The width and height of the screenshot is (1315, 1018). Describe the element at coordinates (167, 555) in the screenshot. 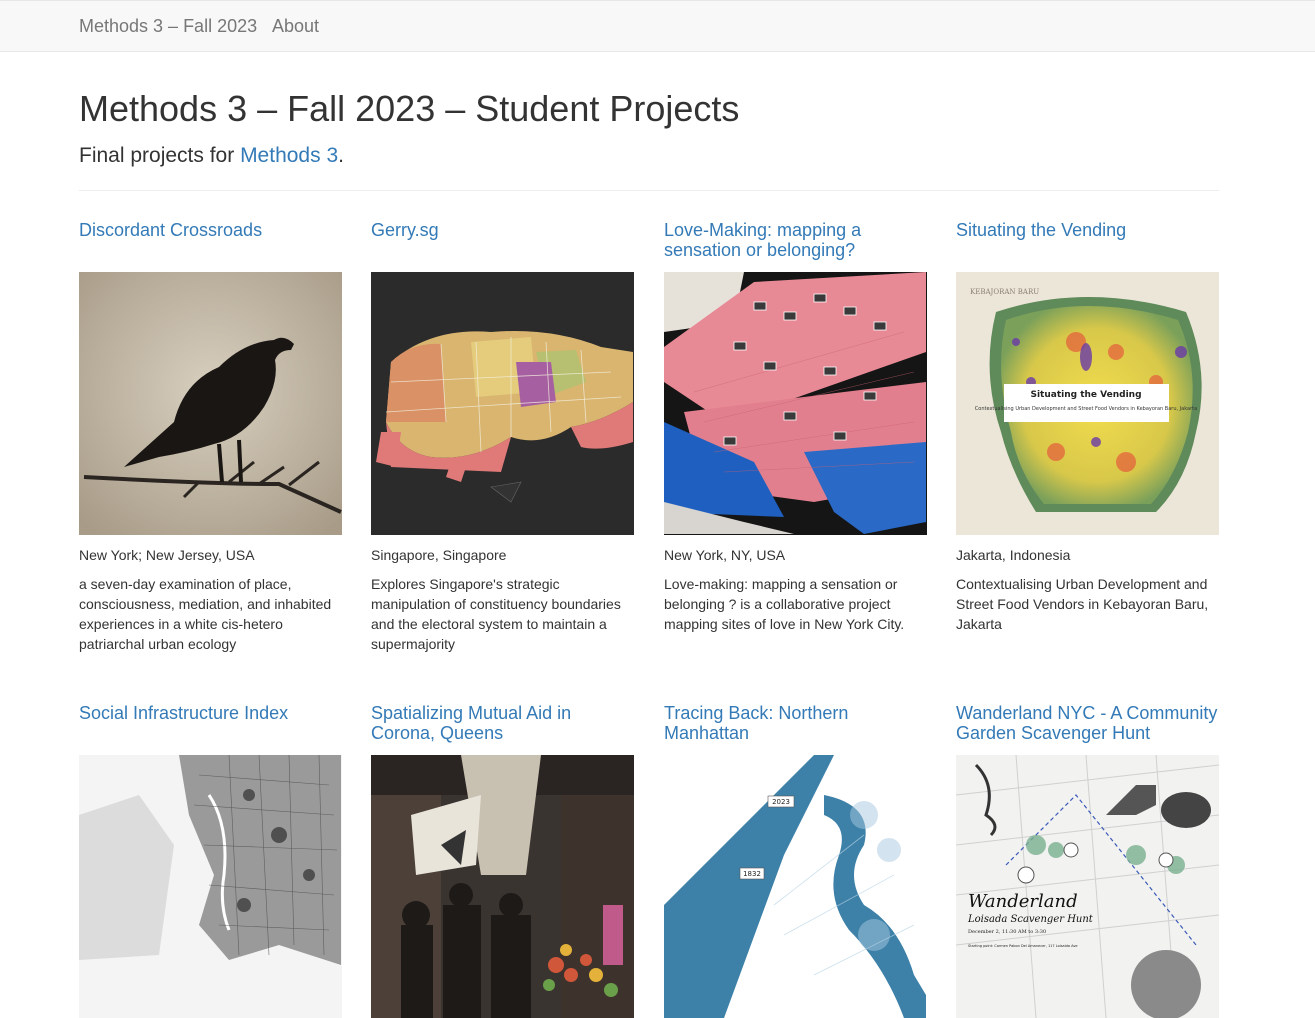

I see `project-location: New York; New Jersey, USA` at that location.